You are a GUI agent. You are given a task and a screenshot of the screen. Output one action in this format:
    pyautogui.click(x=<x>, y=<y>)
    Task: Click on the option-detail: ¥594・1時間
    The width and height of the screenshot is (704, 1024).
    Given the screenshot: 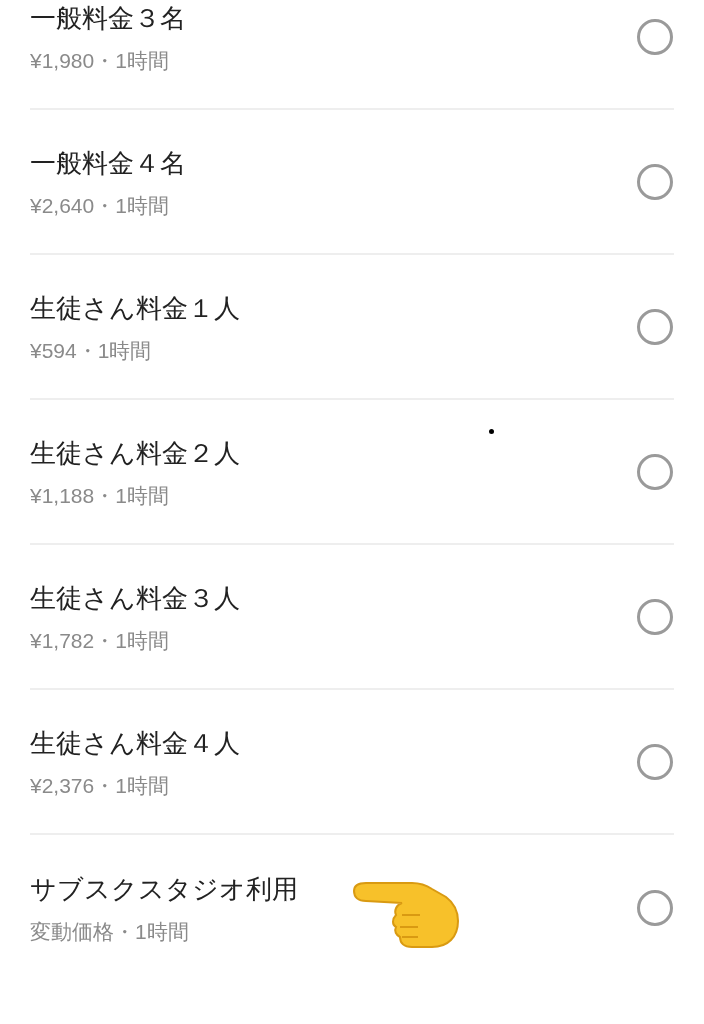 What is the action you would take?
    pyautogui.click(x=91, y=350)
    